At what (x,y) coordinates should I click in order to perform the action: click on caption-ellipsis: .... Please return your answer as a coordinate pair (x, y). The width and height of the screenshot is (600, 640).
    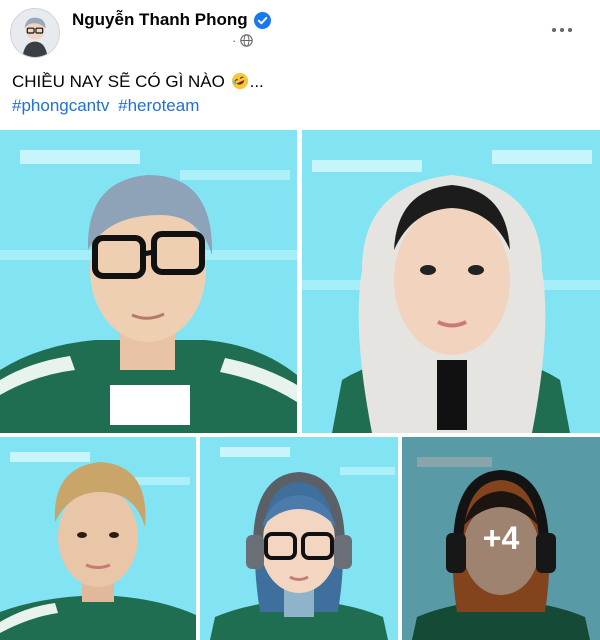
    Looking at the image, I should click on (256, 81).